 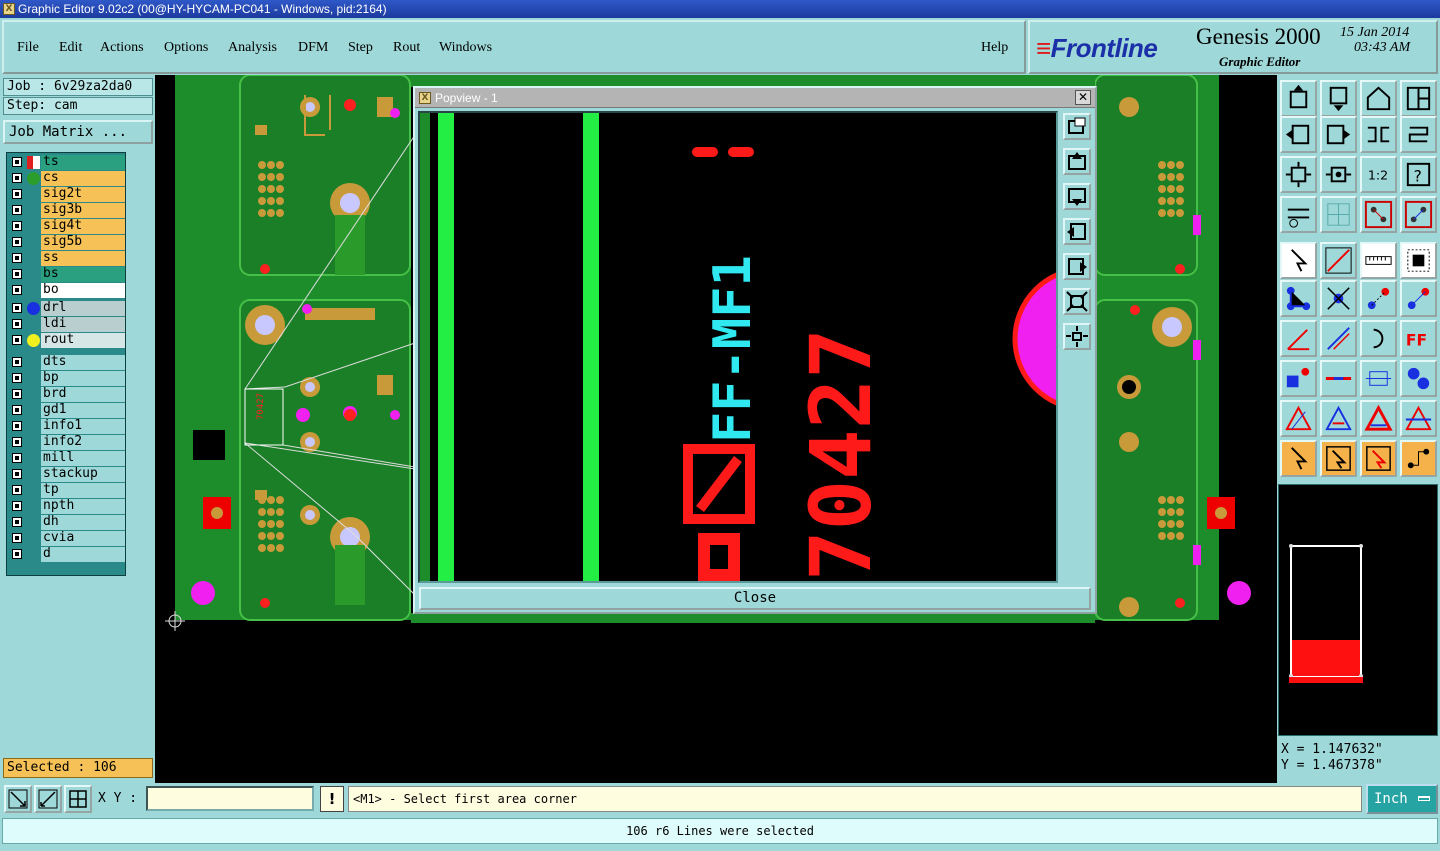 What do you see at coordinates (1378, 458) in the screenshot?
I see `pointer-select-button` at bounding box center [1378, 458].